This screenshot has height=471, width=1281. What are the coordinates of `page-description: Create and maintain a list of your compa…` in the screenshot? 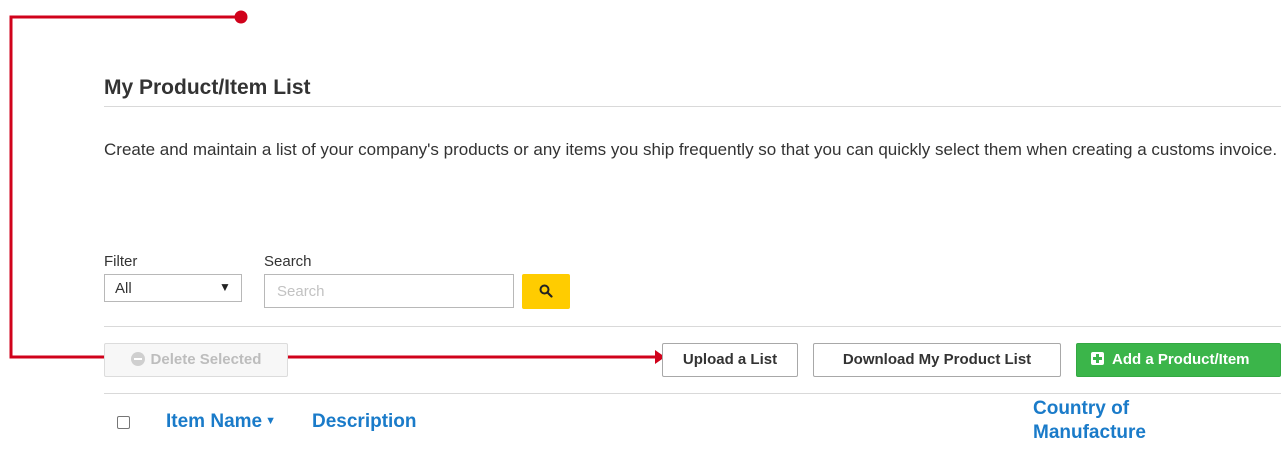 It's located at (691, 149).